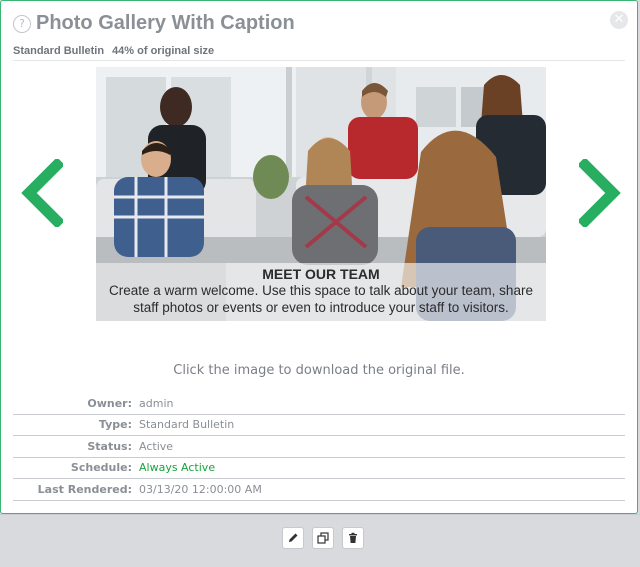 Image resolution: width=640 pixels, height=567 pixels. I want to click on divider, so click(319, 60).